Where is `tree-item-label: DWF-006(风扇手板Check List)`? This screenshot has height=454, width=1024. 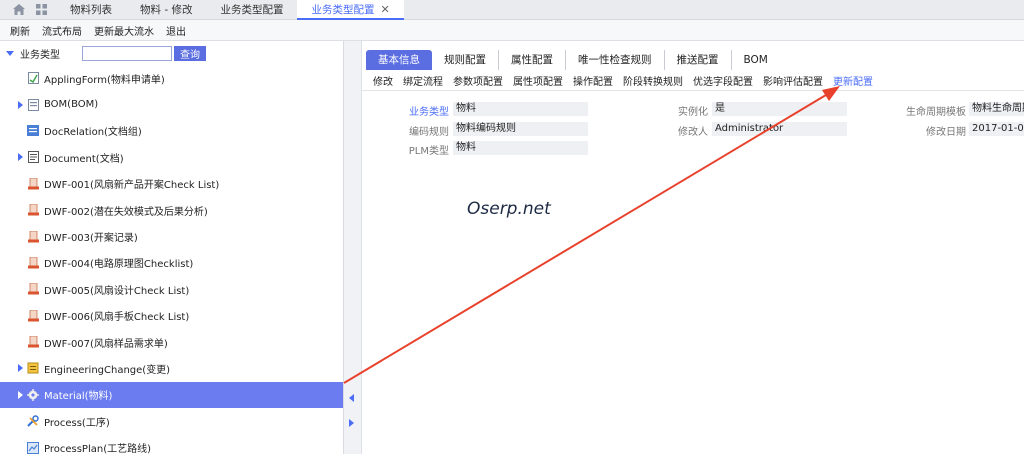
tree-item-label: DWF-006(风扇手板Check List) is located at coordinates (117, 318).